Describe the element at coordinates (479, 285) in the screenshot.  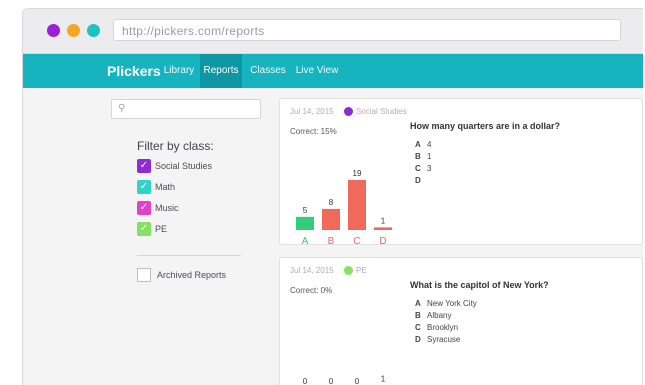
I see `question-text: What is the capitol of New York?` at that location.